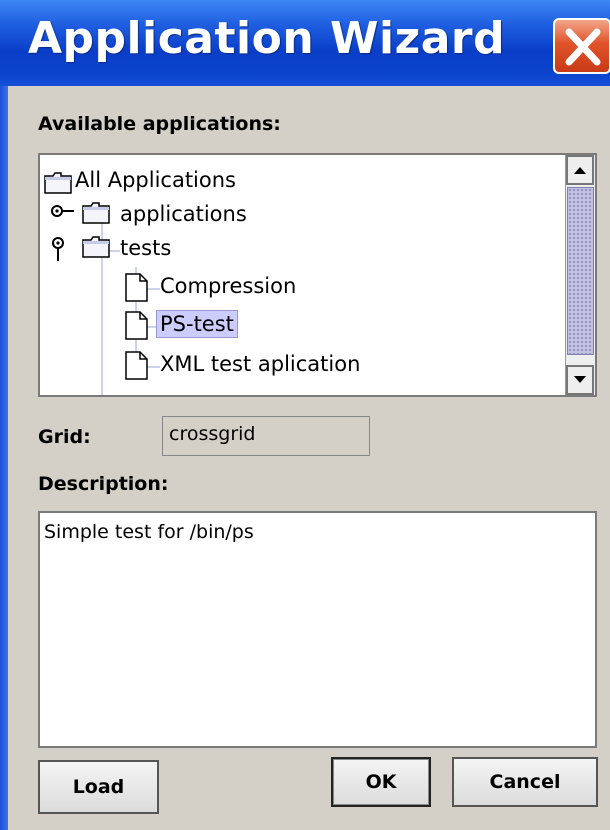 Image resolution: width=610 pixels, height=830 pixels. Describe the element at coordinates (155, 180) in the screenshot. I see `tree-root-label: All Applications` at that location.